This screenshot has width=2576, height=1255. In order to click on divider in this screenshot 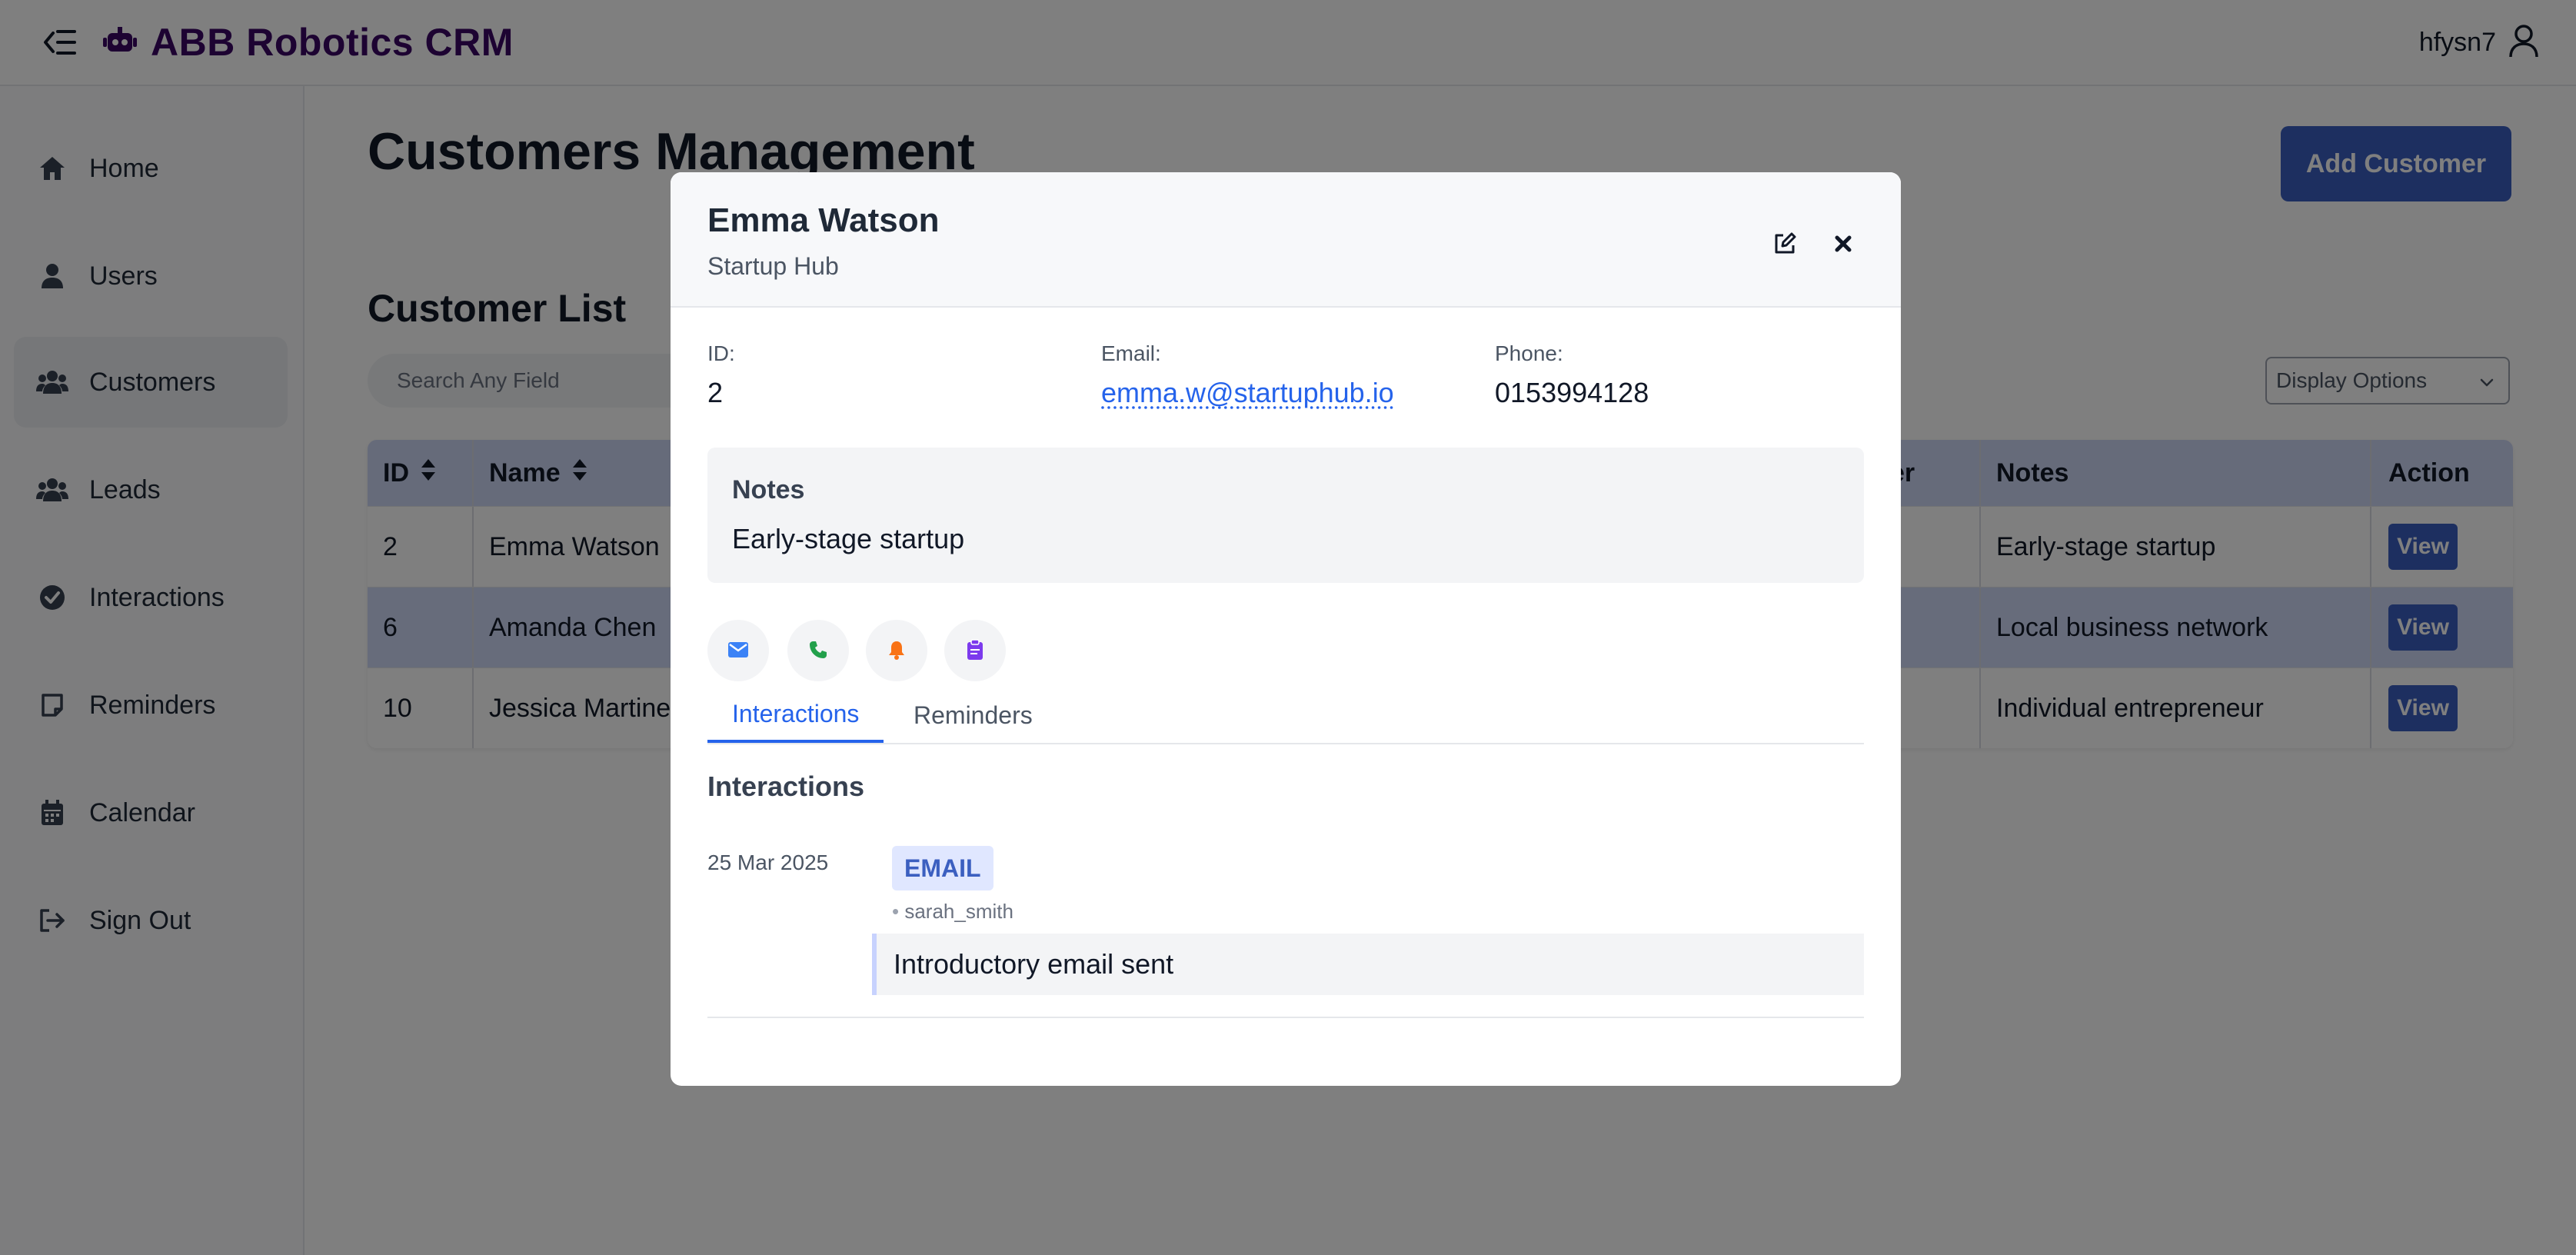, I will do `click(1285, 1017)`.